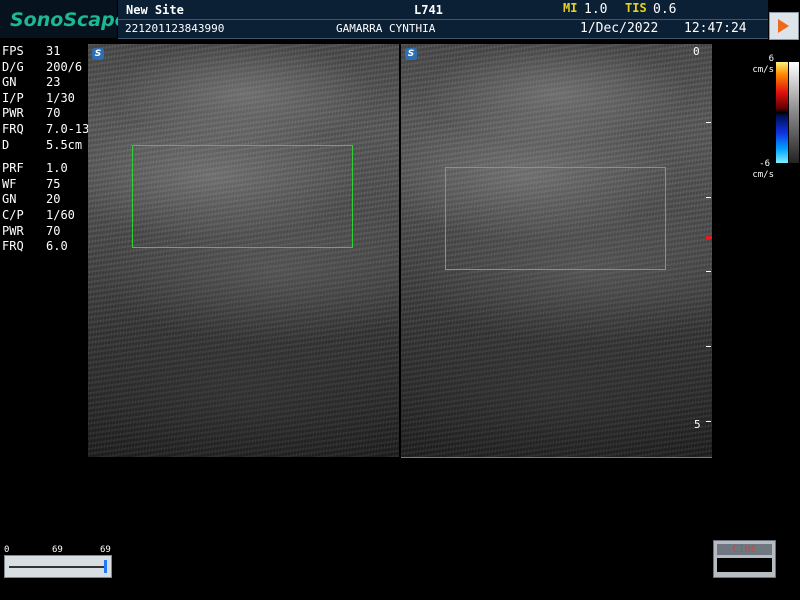  I want to click on param-row: D/G 200/6, so click(45, 68).